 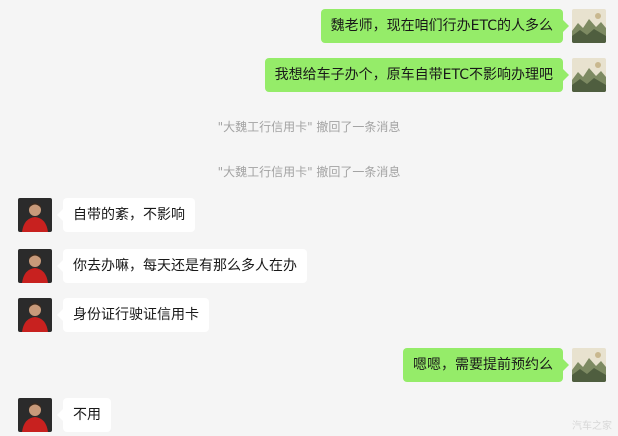 I want to click on message-row-incoming: 你去办嘛，每天还是有那么多人在办, so click(x=309, y=266).